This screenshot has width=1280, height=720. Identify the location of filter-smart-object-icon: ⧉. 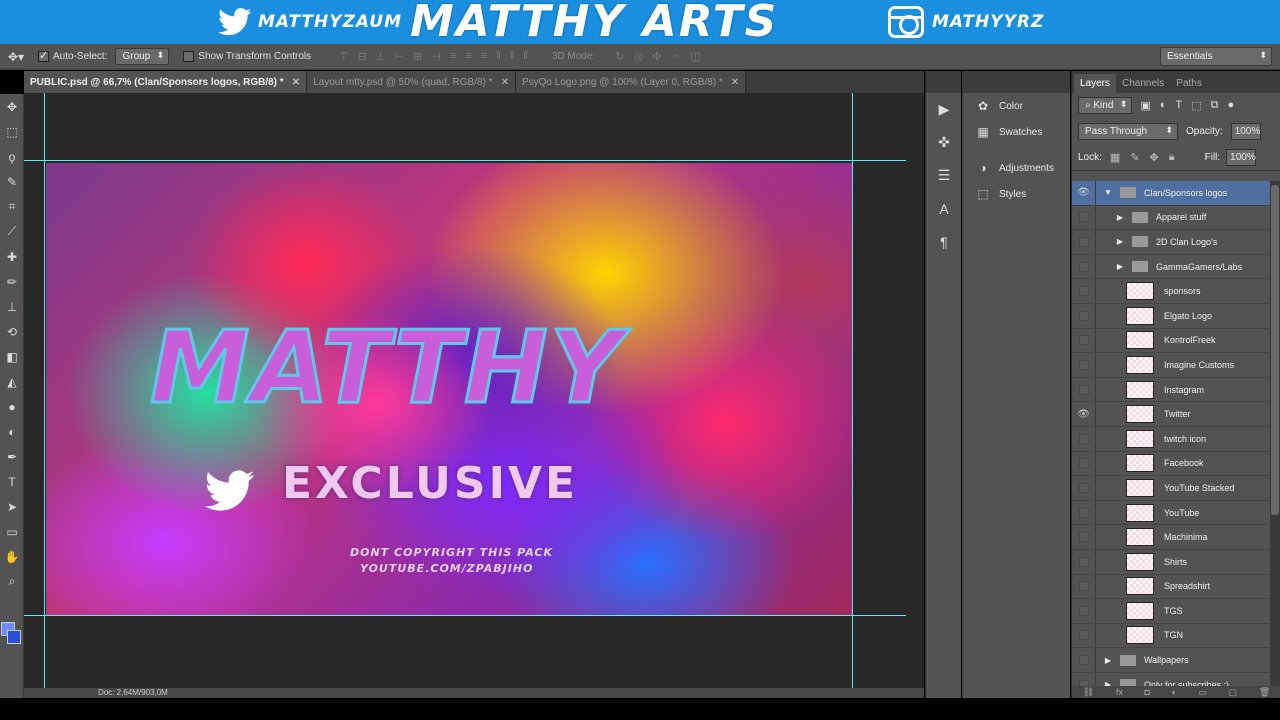
(1215, 105).